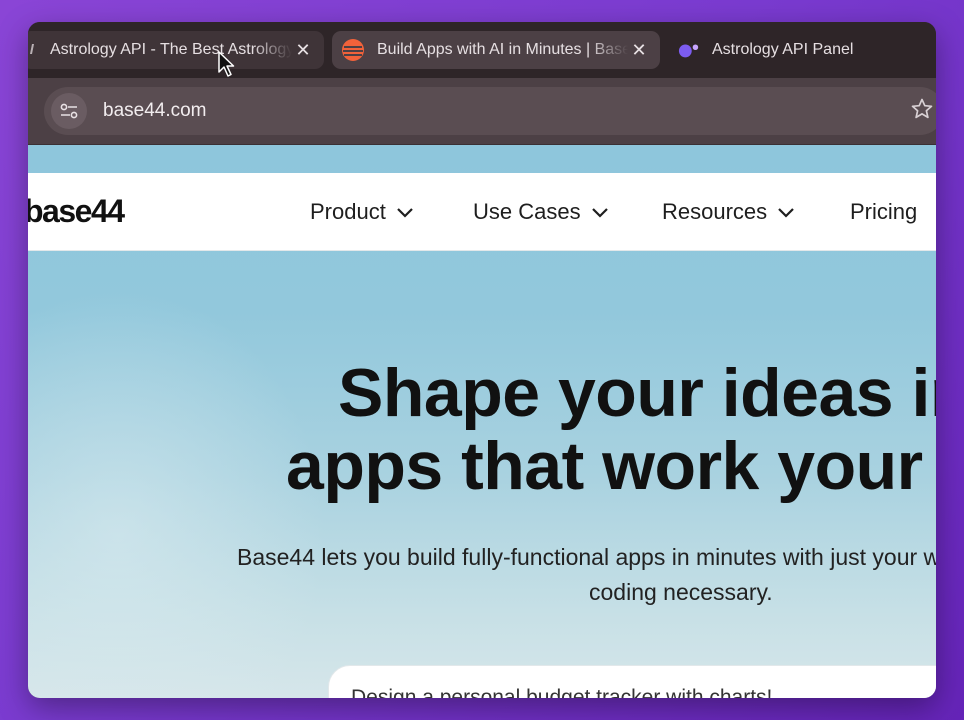 This screenshot has height=720, width=964. What do you see at coordinates (681, 592) in the screenshot?
I see `hero-subtitle-line2: coding necessary.` at bounding box center [681, 592].